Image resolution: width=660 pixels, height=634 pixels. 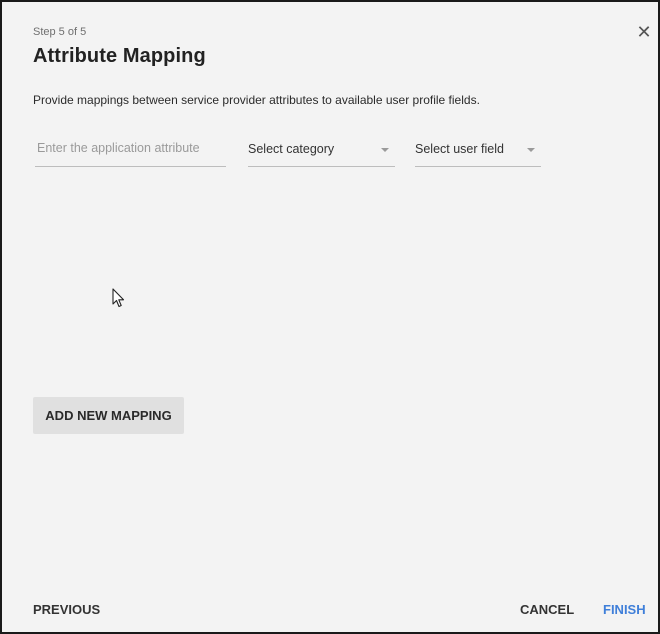 I want to click on mouse-pointer-icon, so click(x=118, y=300).